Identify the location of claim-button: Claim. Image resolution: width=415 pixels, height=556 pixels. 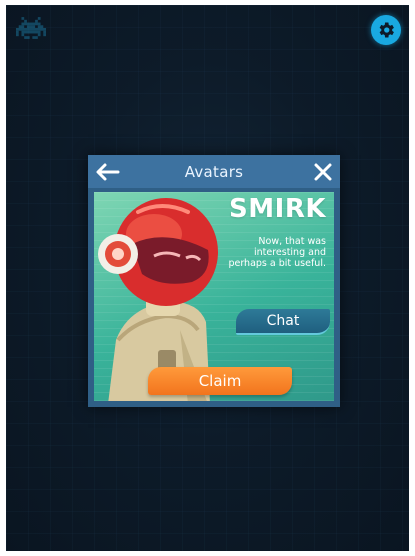
(220, 381).